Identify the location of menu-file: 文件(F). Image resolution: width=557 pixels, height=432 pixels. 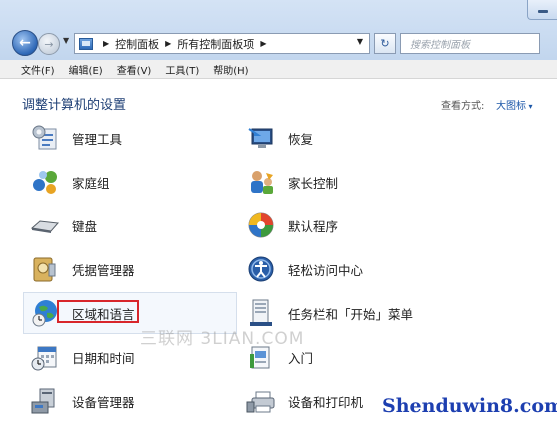
(38, 69).